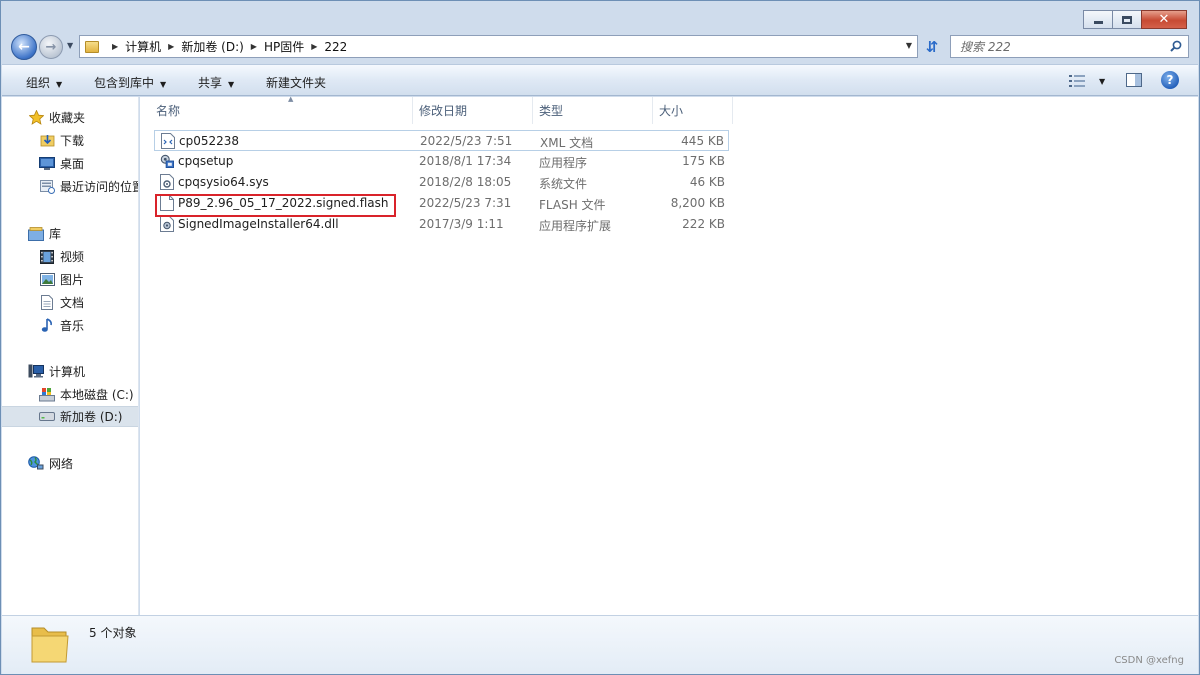 The width and height of the screenshot is (1200, 675). I want to click on organize-menu: 组织 ▼, so click(44, 82).